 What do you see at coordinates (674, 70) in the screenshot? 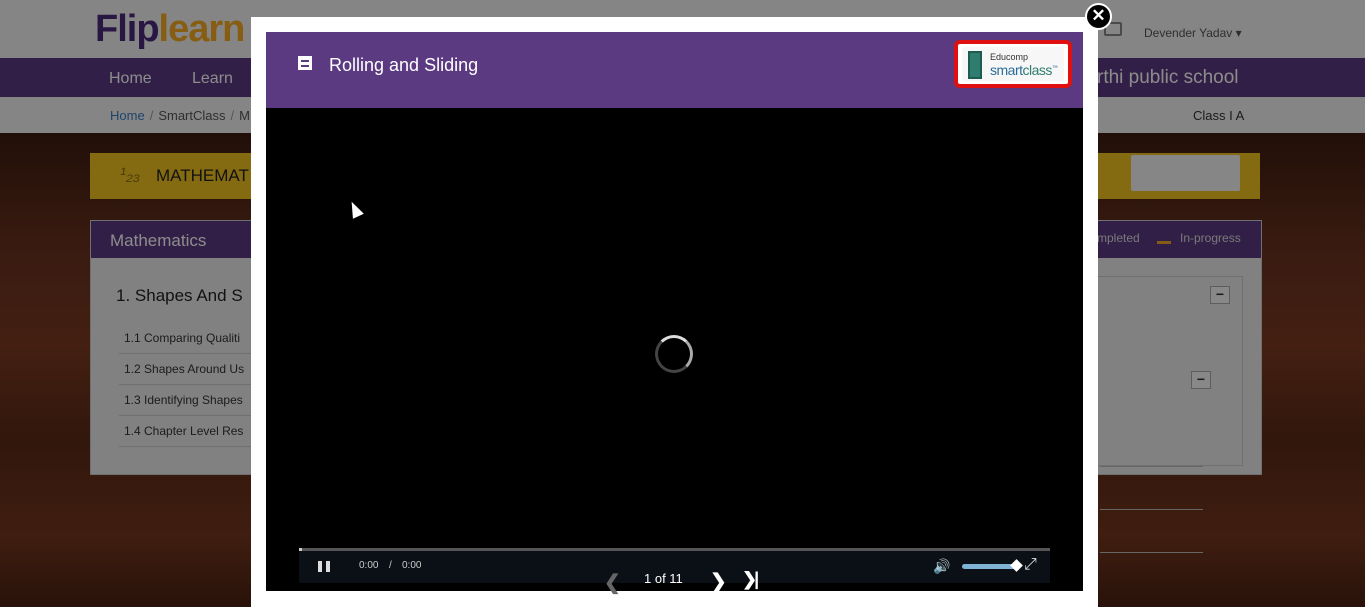
I see `modal-header: Rolling and Sliding Educomp smartclass™` at bounding box center [674, 70].